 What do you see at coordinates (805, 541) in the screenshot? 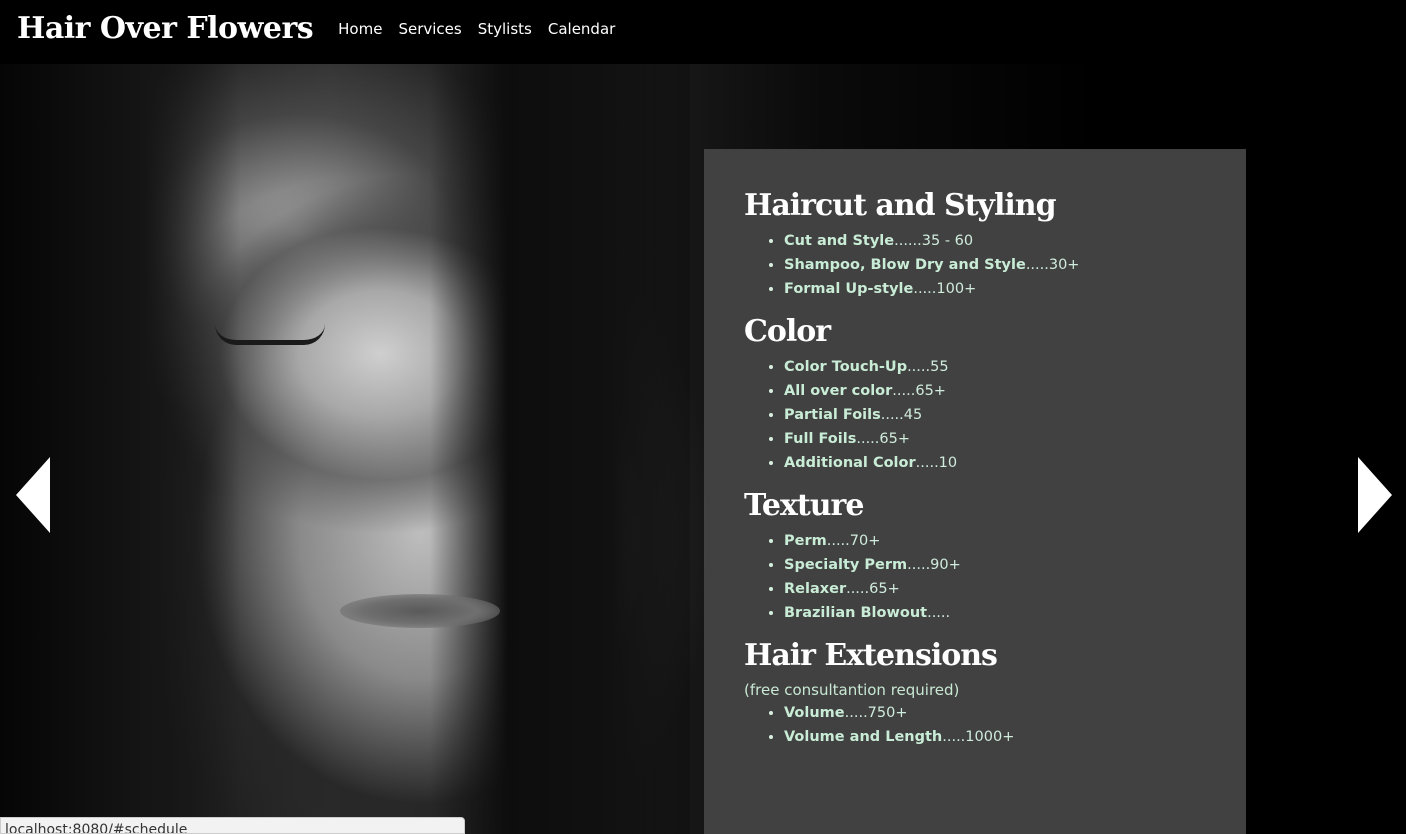
I see `service-name: Perm` at bounding box center [805, 541].